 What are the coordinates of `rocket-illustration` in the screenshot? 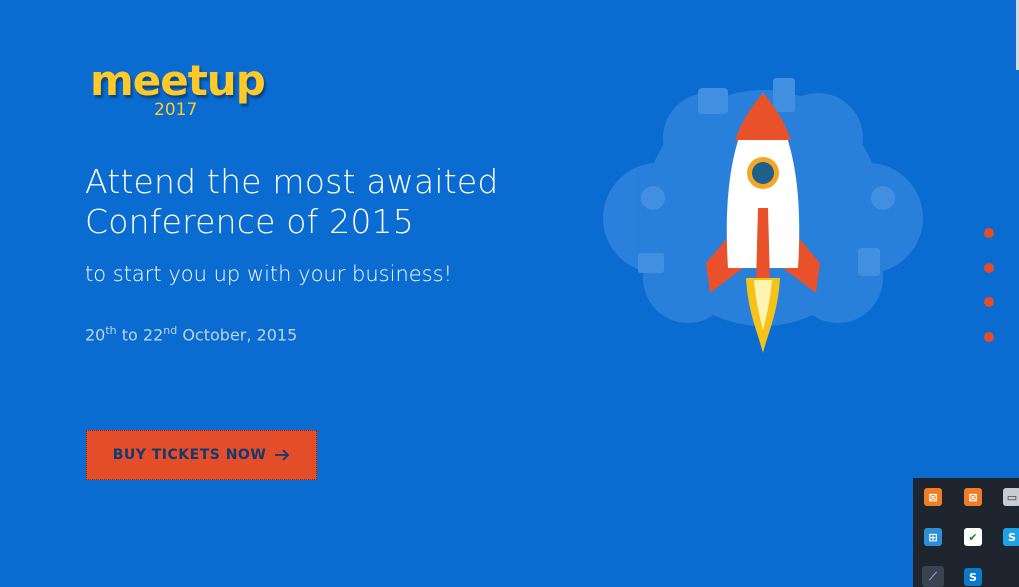 It's located at (763, 215).